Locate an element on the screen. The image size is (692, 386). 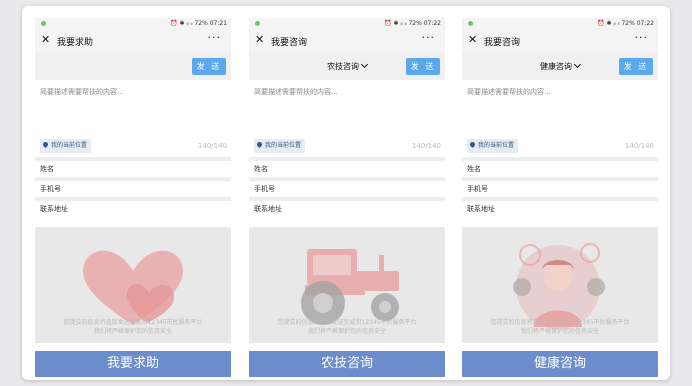
health-consult-button: 健康咨询 is located at coordinates (560, 364).